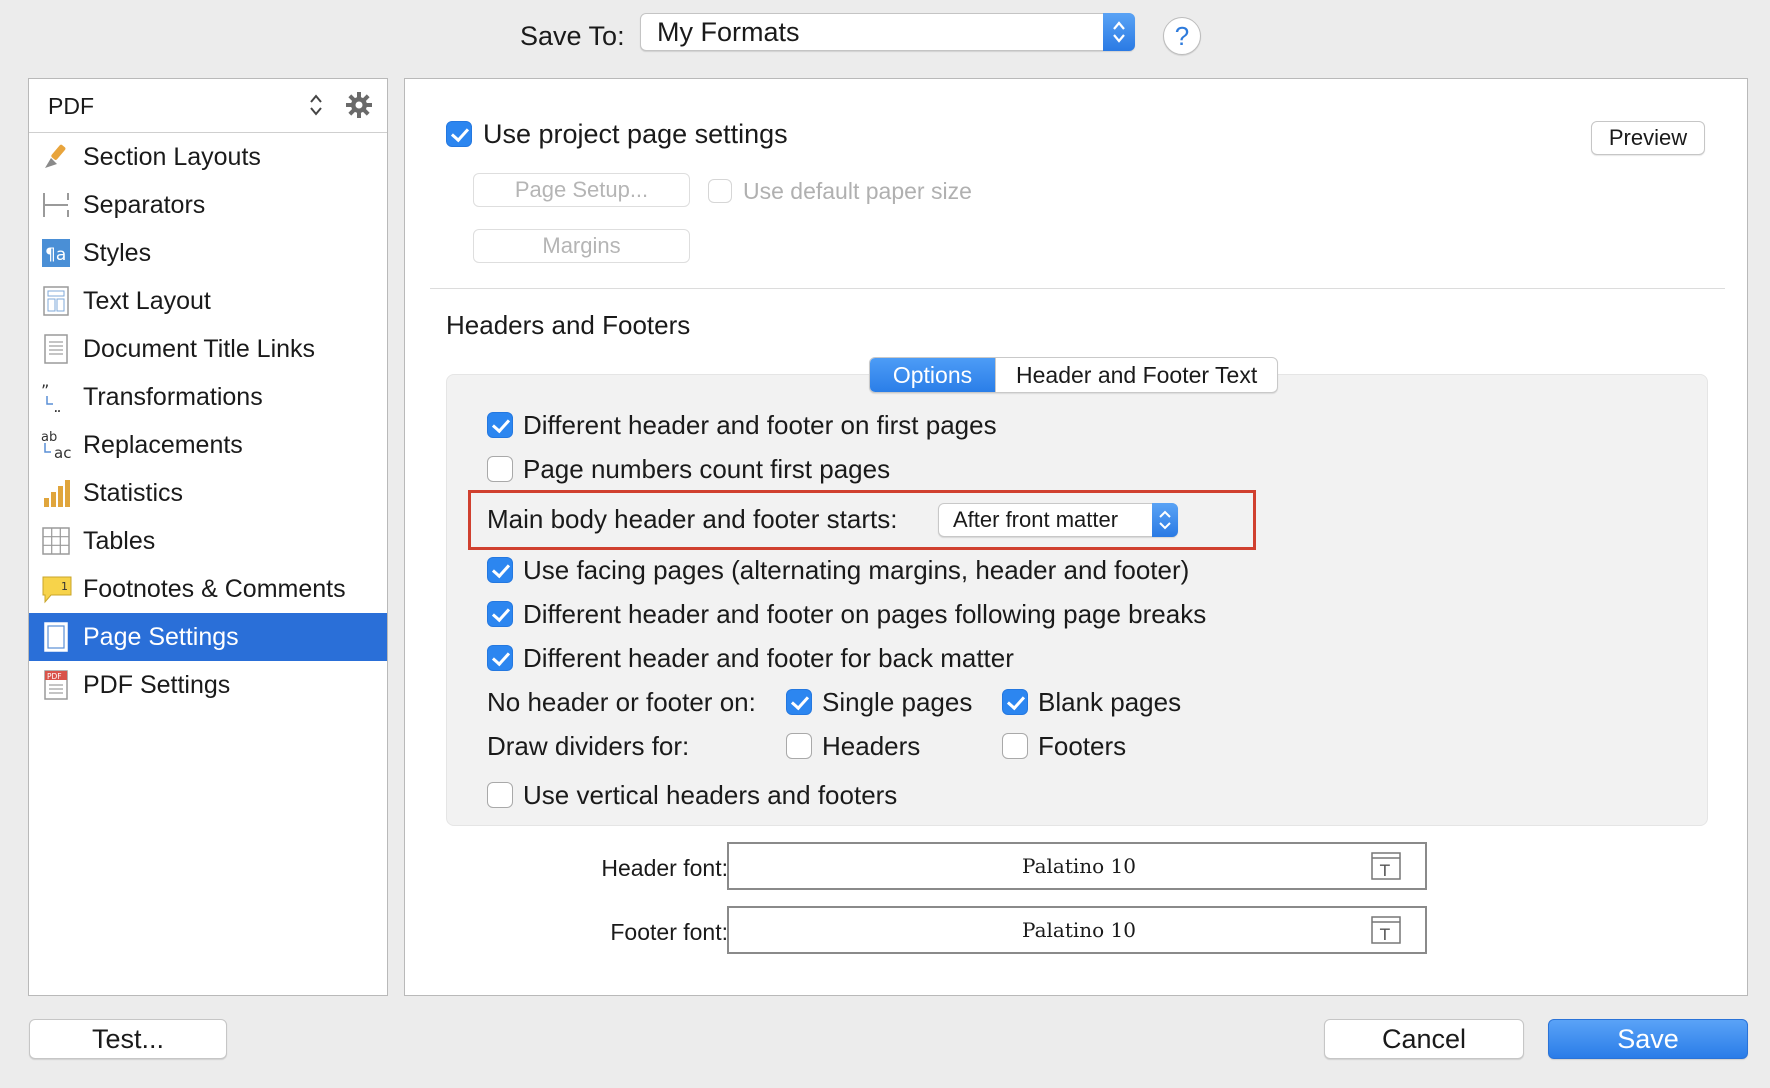  I want to click on sidebar-item-label: Styles, so click(117, 253).